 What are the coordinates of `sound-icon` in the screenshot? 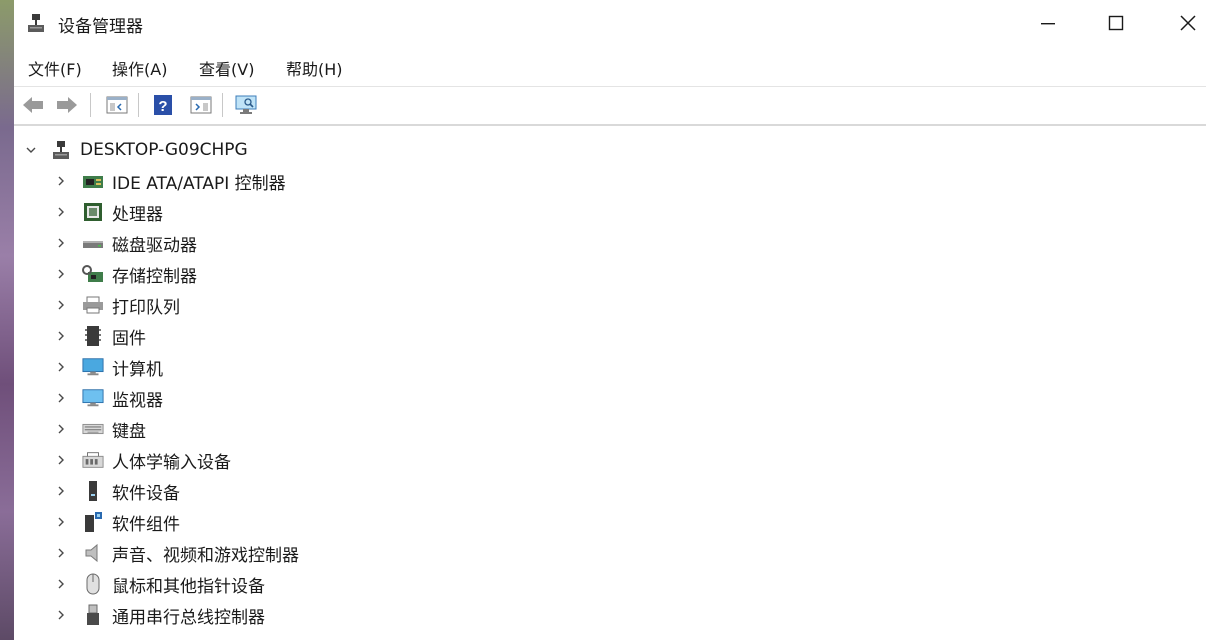 It's located at (93, 553).